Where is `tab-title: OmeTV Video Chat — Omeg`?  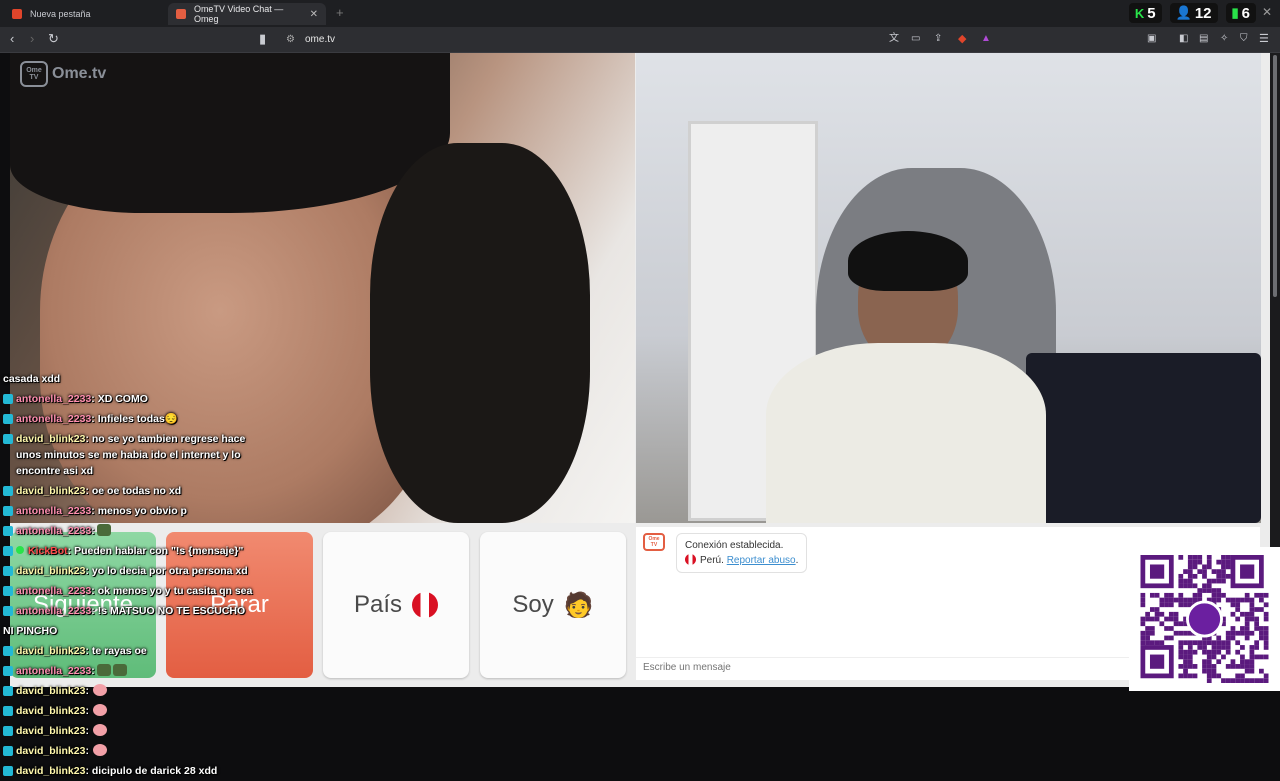
tab-title: OmeTV Video Chat — Omeg is located at coordinates (238, 14).